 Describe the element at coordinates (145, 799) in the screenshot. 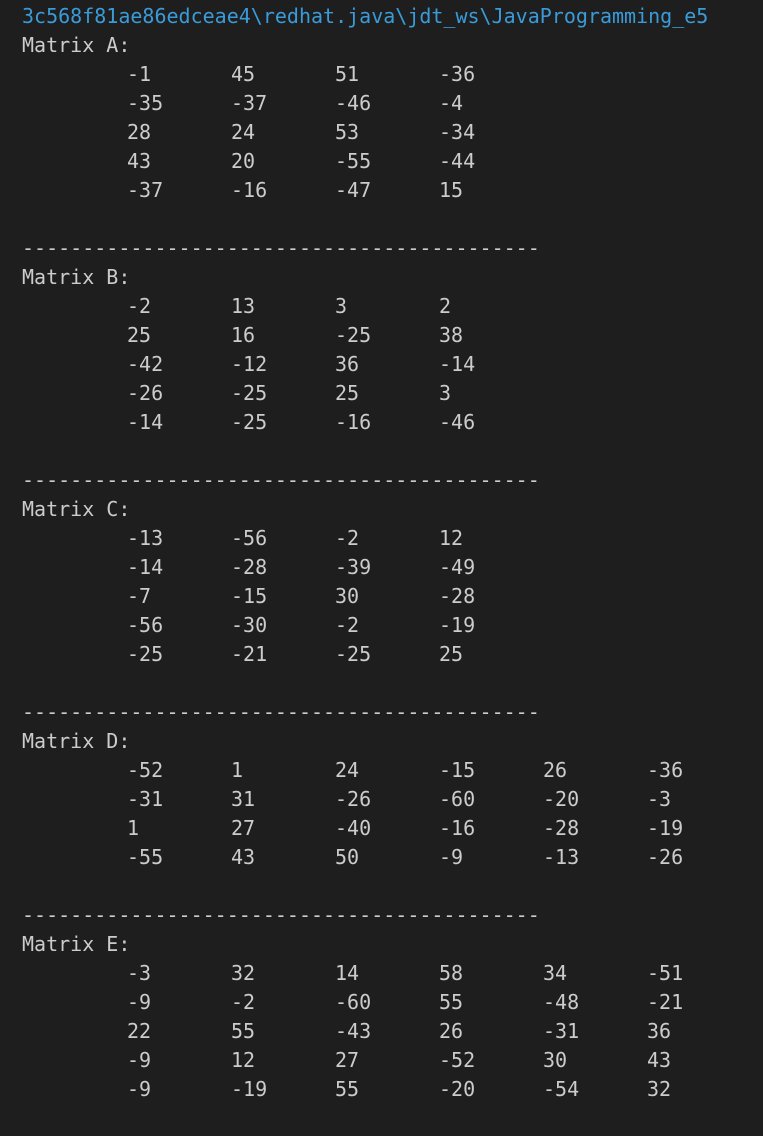

I see `matrix-d-cell: -31` at that location.